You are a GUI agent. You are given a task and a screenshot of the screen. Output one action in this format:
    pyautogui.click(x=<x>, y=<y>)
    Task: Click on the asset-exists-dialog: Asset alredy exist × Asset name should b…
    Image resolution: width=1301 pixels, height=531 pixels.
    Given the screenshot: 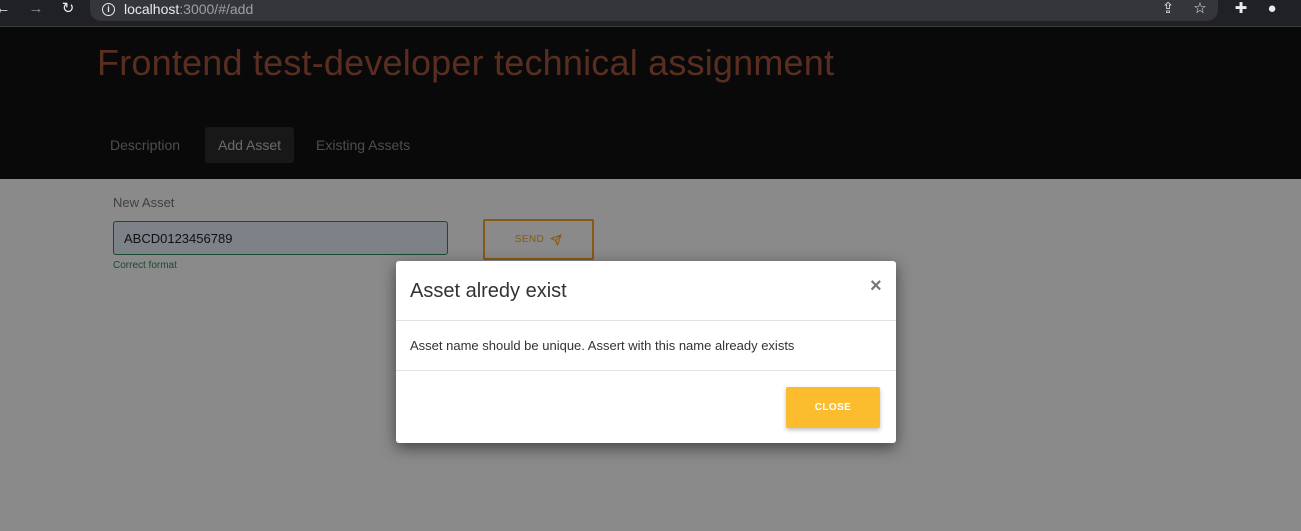 What is the action you would take?
    pyautogui.click(x=646, y=352)
    